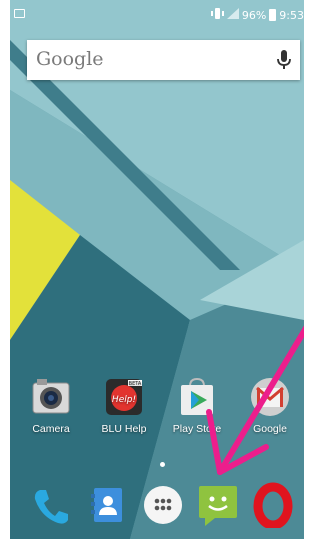 This screenshot has height=539, width=320. I want to click on blu-help-text: Help!, so click(124, 400).